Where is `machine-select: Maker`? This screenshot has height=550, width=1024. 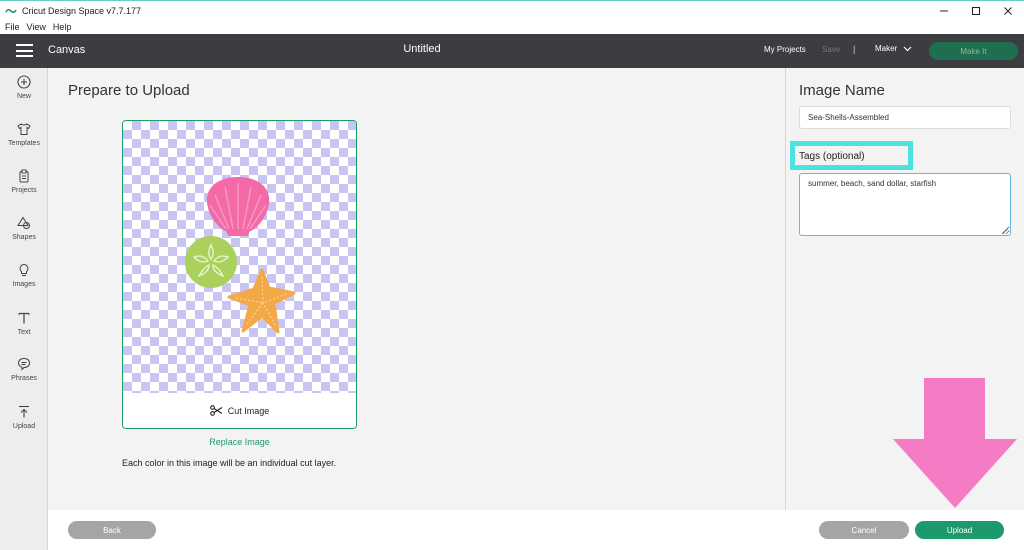 machine-select: Maker is located at coordinates (893, 48).